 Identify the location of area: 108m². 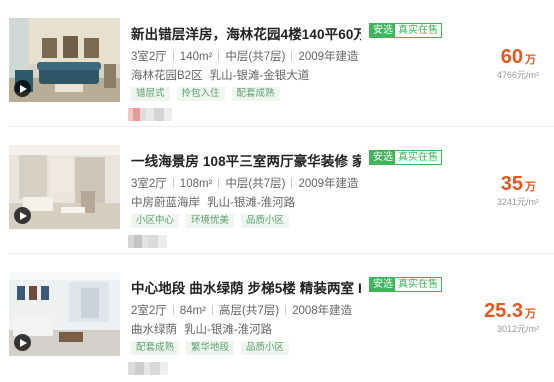
(196, 184).